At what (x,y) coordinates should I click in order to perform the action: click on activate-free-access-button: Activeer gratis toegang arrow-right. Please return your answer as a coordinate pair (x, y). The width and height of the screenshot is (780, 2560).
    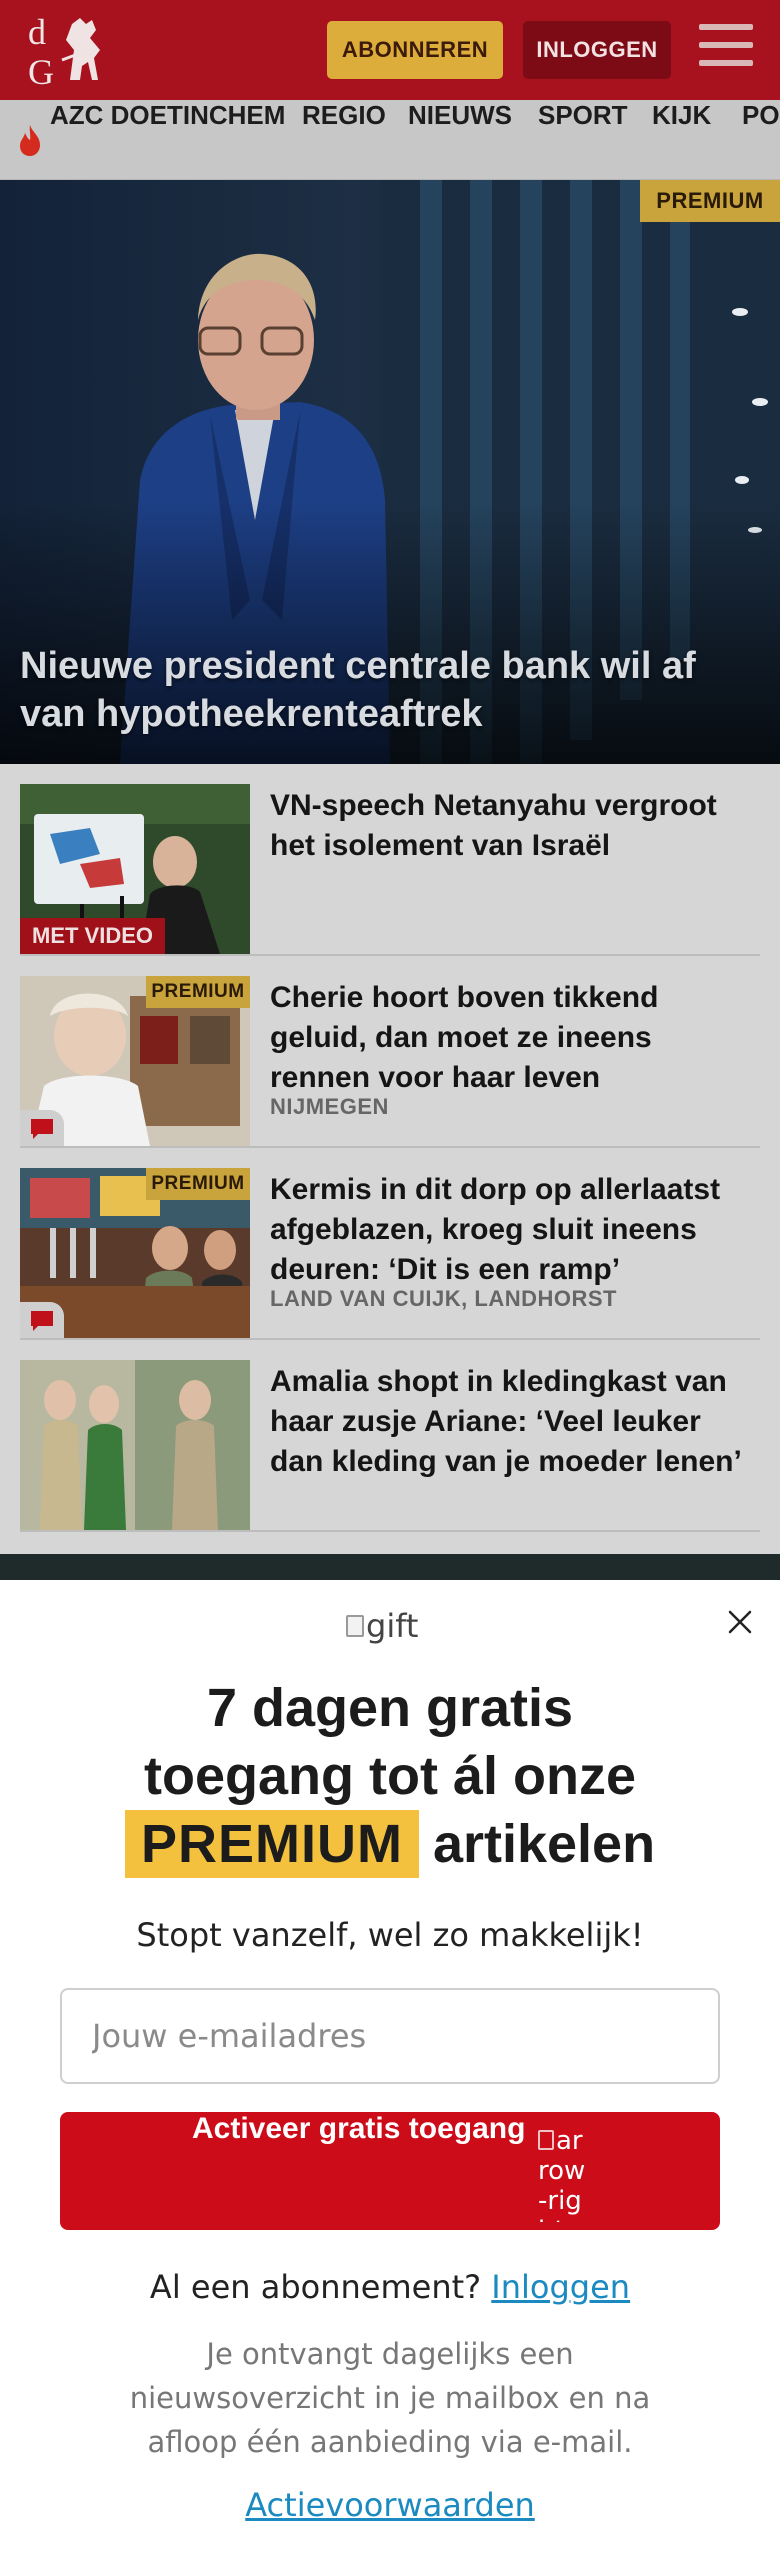
    Looking at the image, I should click on (390, 2171).